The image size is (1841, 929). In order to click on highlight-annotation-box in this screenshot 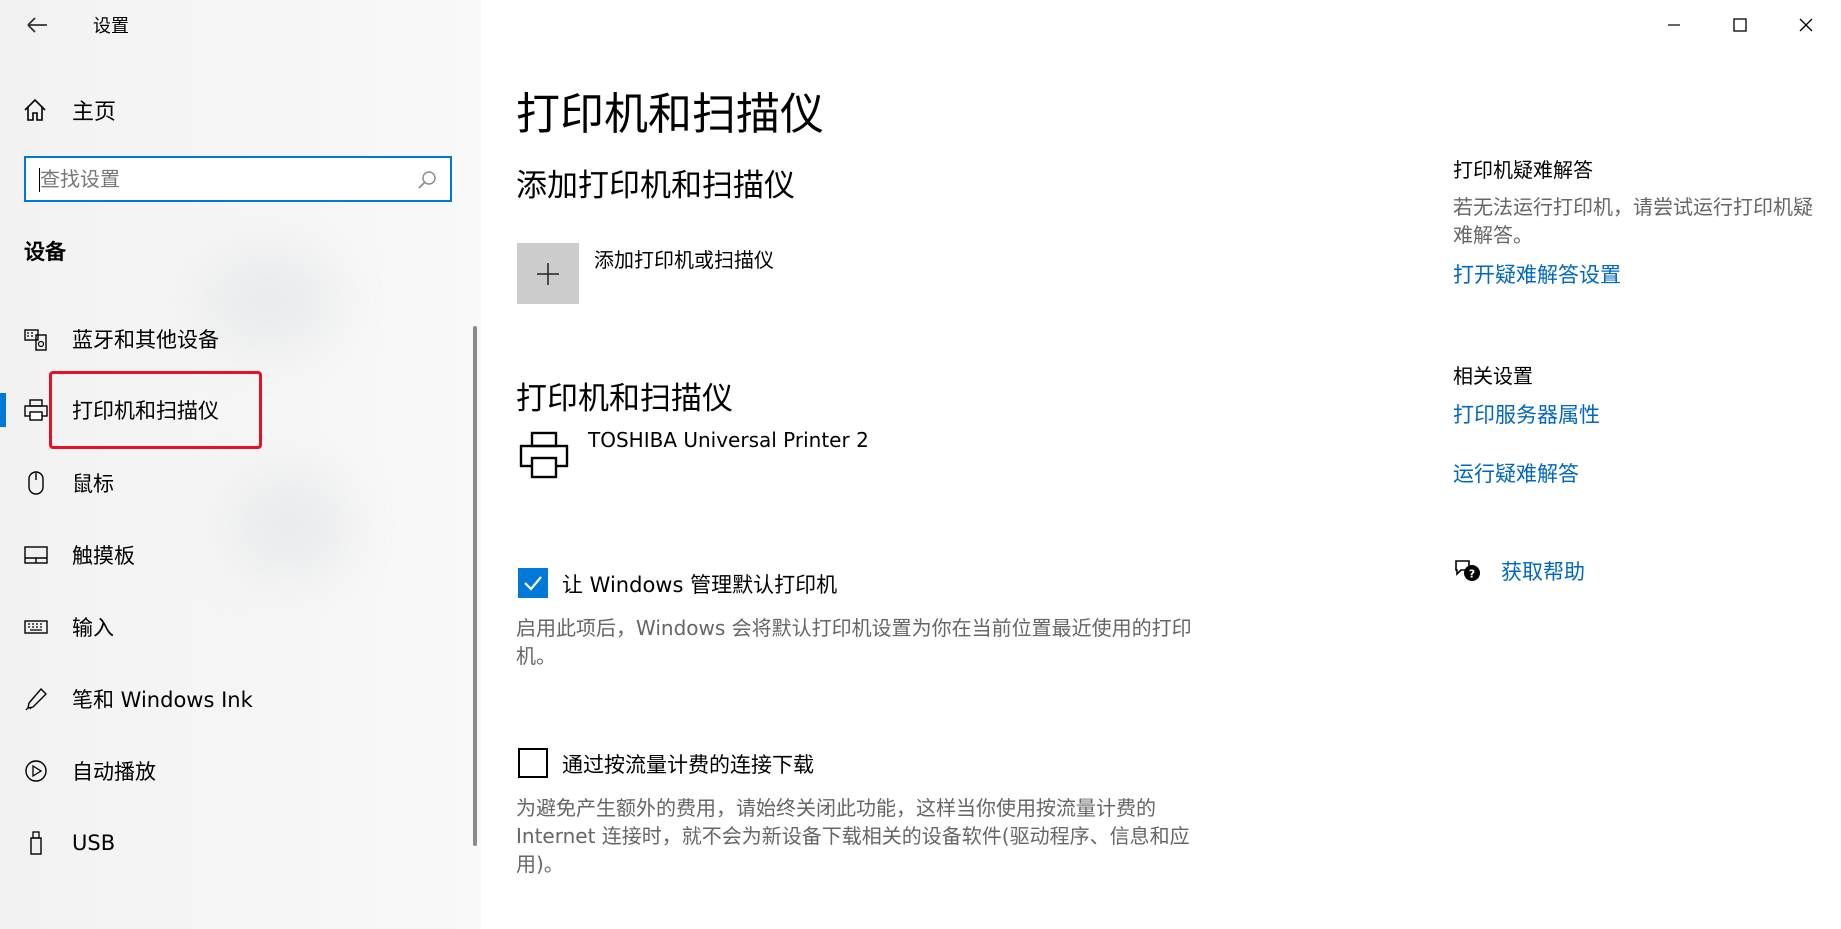, I will do `click(155, 410)`.